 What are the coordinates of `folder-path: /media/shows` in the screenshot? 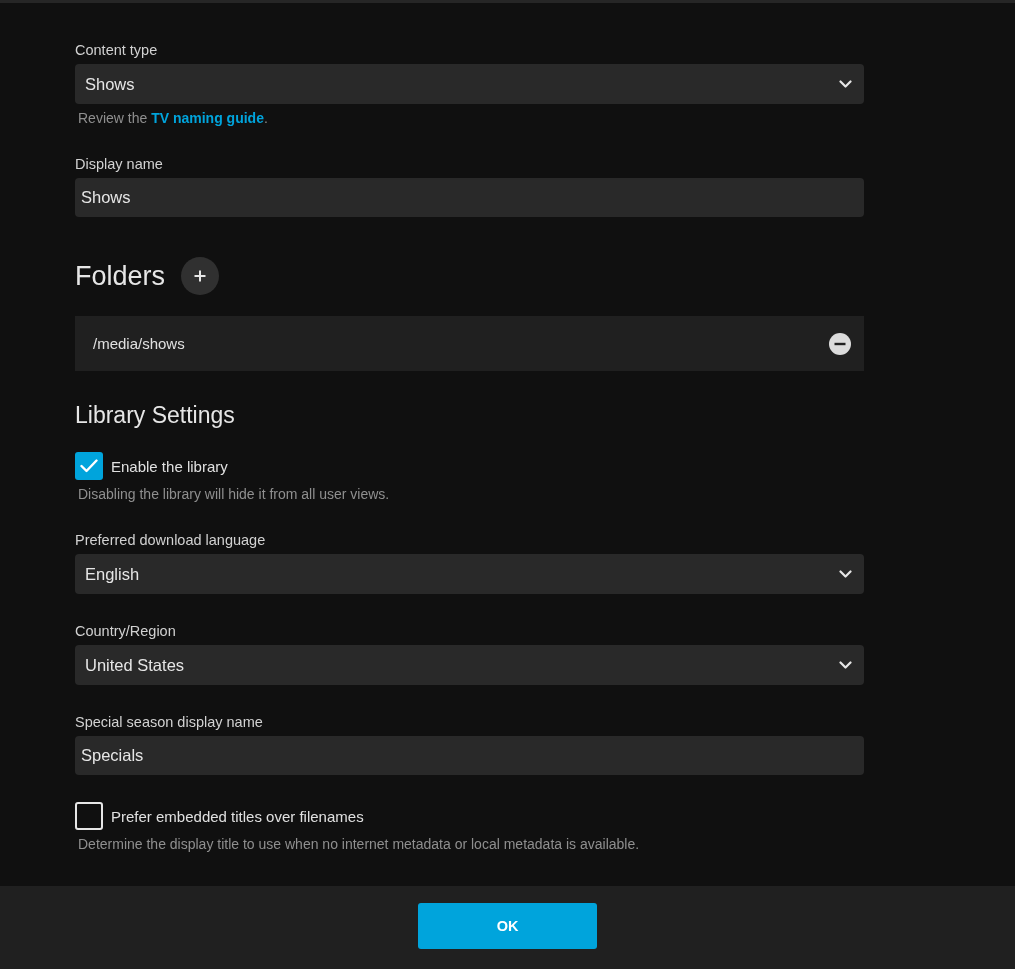 It's located at (139, 343).